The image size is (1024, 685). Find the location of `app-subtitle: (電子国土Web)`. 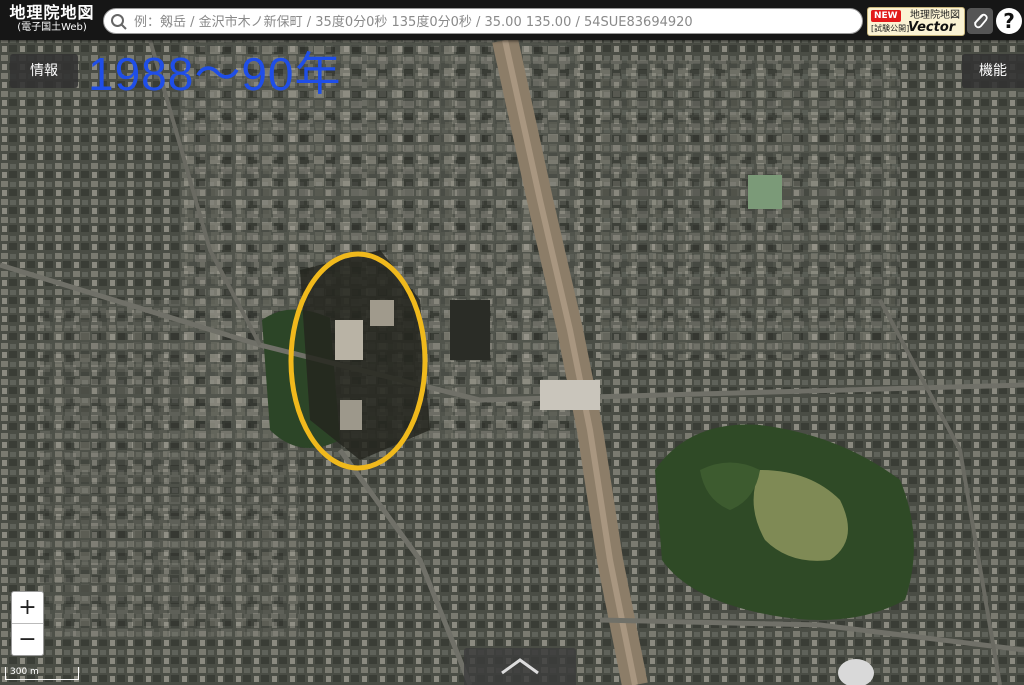

app-subtitle: (電子国土Web) is located at coordinates (52, 27).